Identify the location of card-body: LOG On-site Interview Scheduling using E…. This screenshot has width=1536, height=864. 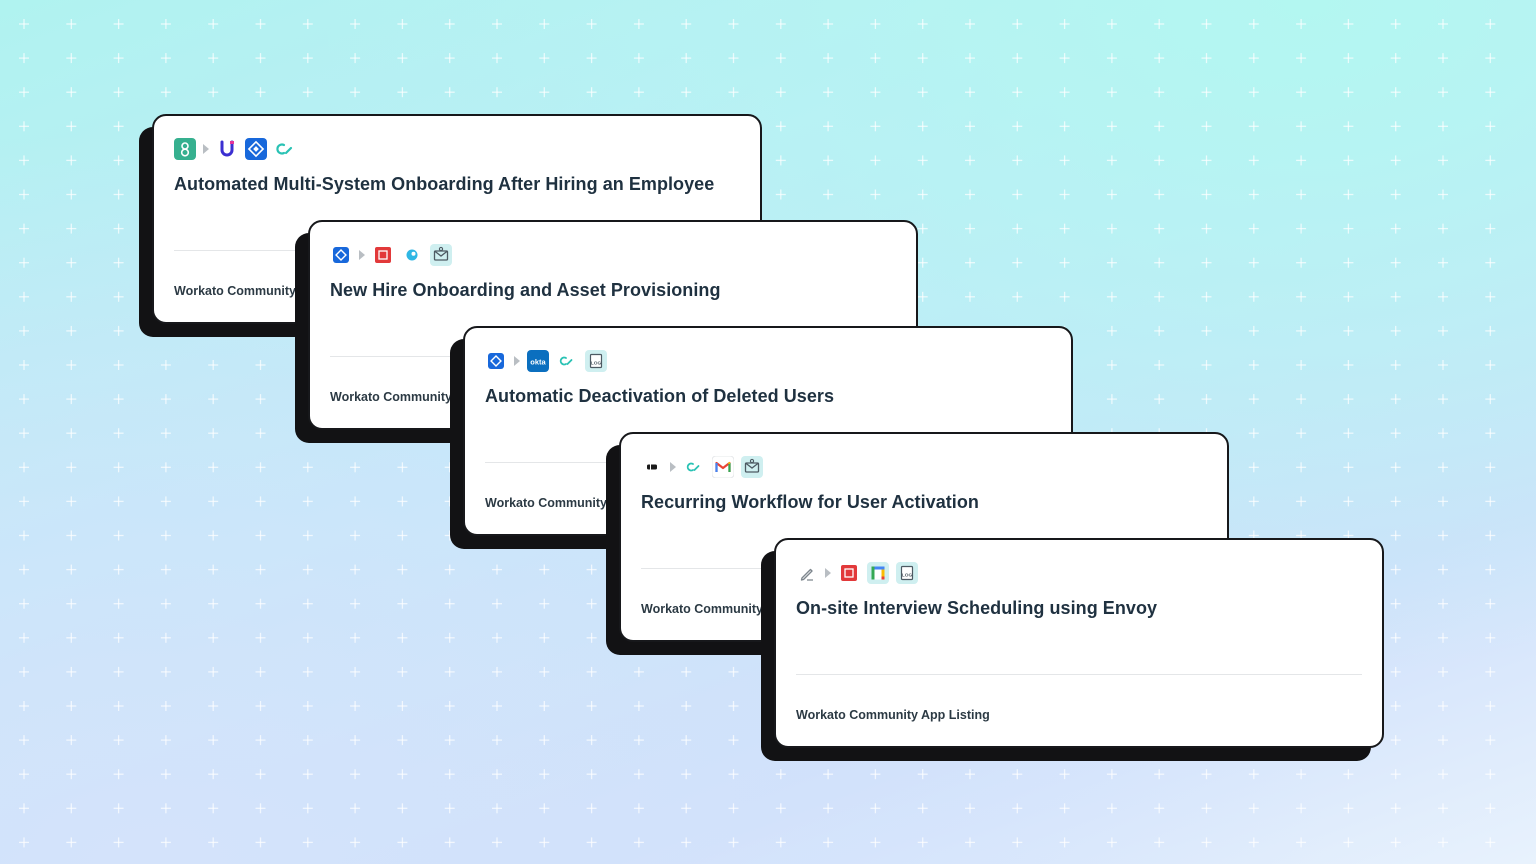
(1079, 643).